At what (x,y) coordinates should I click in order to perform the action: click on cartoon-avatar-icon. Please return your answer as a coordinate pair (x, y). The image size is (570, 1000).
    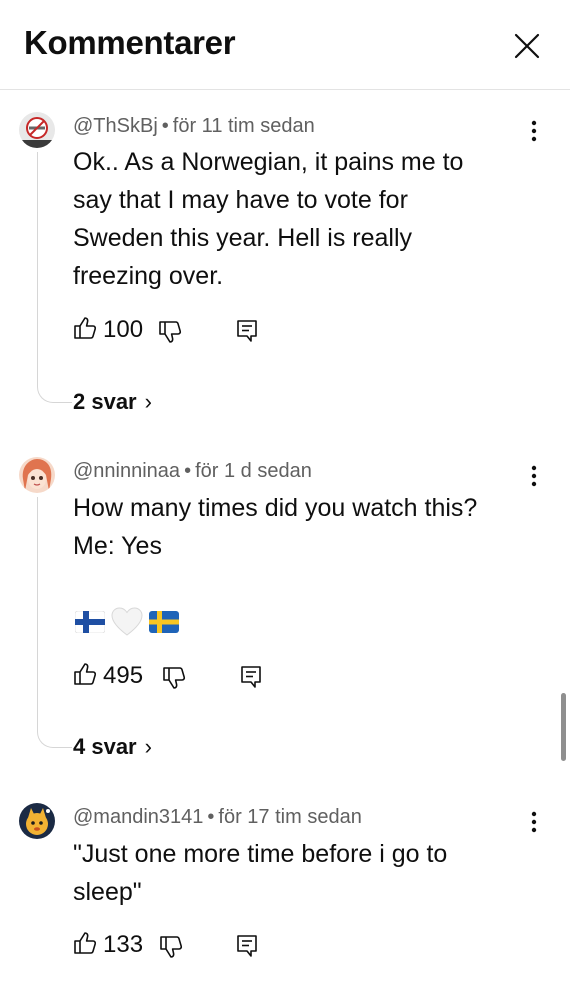
    Looking at the image, I should click on (37, 821).